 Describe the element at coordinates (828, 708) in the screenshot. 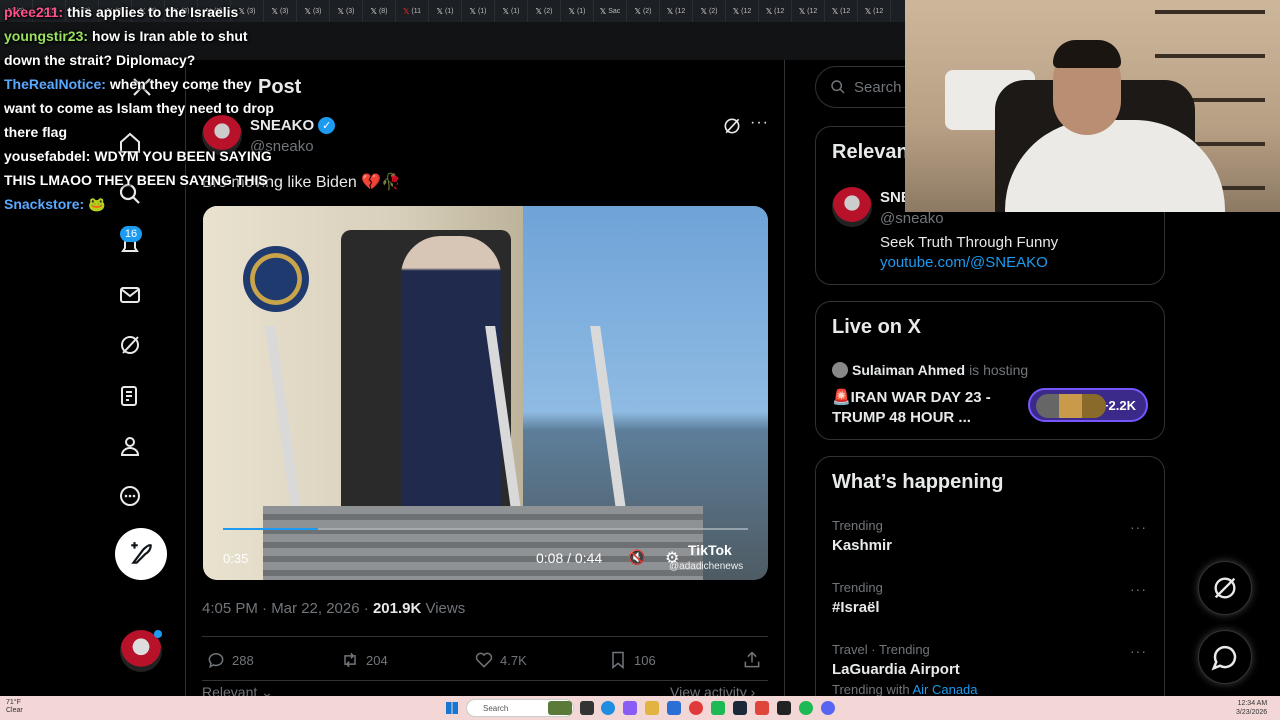

I see `discord-icon` at that location.